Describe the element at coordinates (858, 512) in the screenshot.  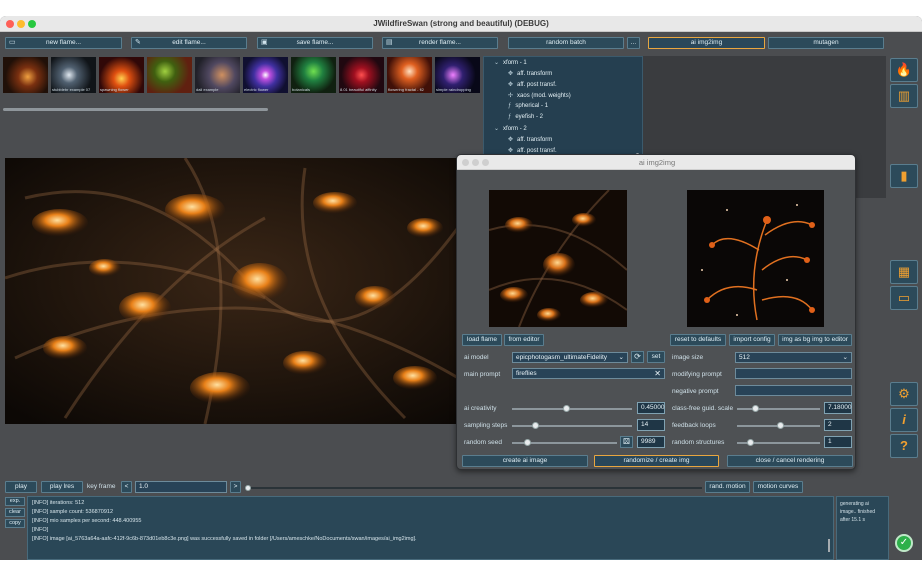
I see `status-line: image.. finished` at that location.